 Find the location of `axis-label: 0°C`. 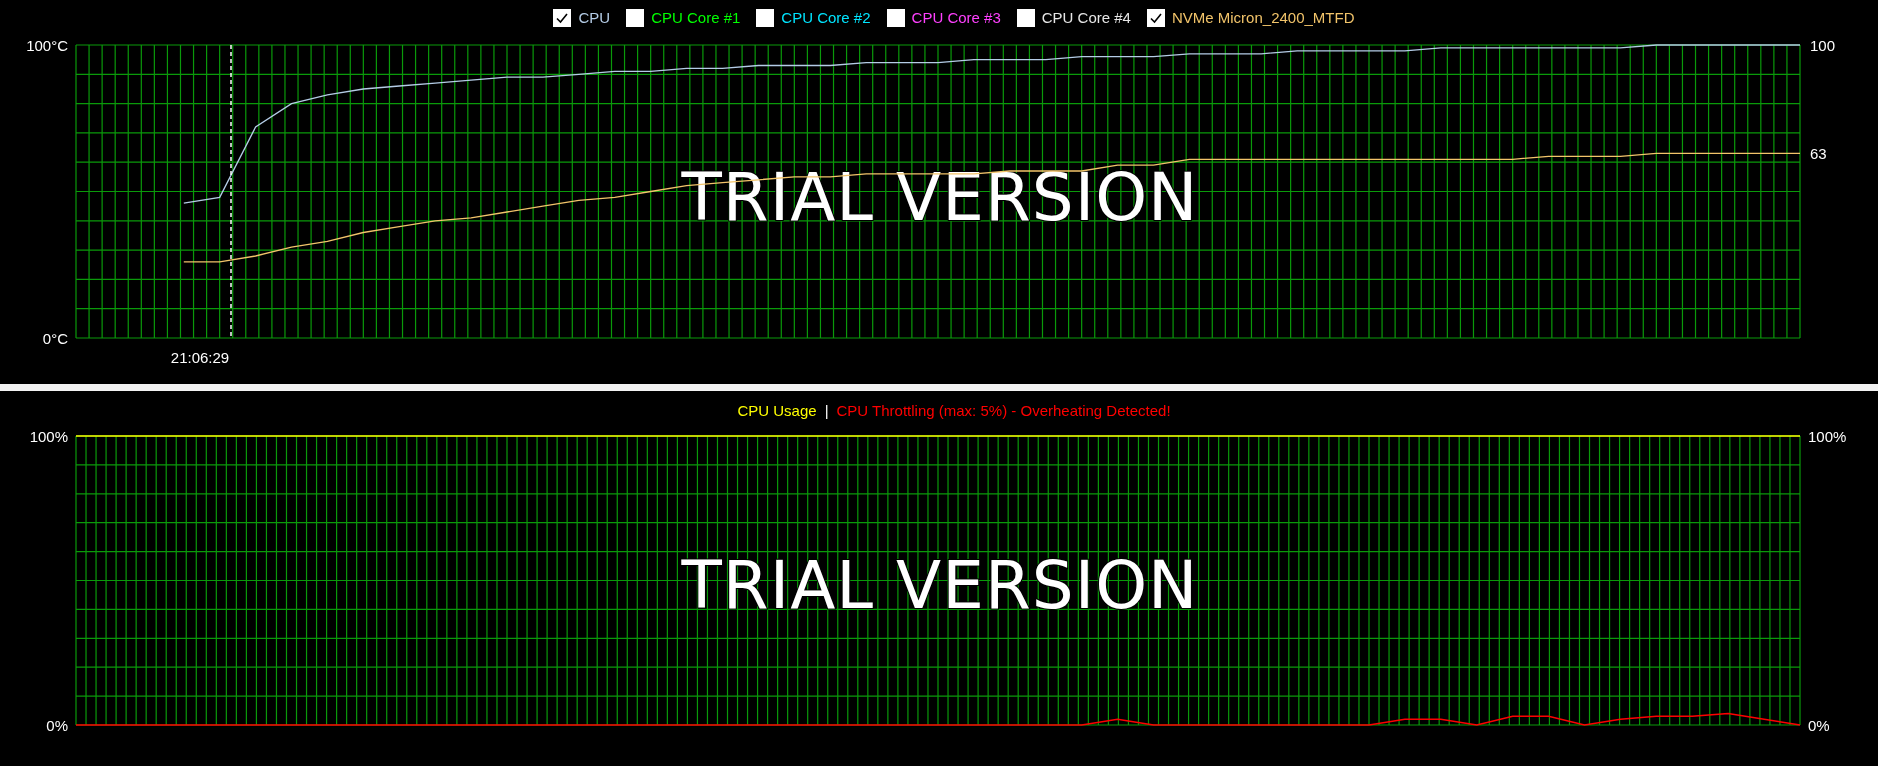

axis-label: 0°C is located at coordinates (55, 338).